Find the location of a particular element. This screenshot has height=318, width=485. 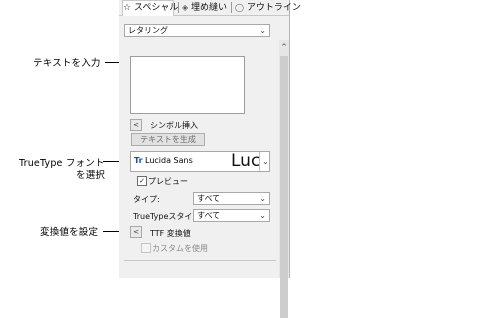

tab-outline: ◯ アウトライン is located at coordinates (268, 7).